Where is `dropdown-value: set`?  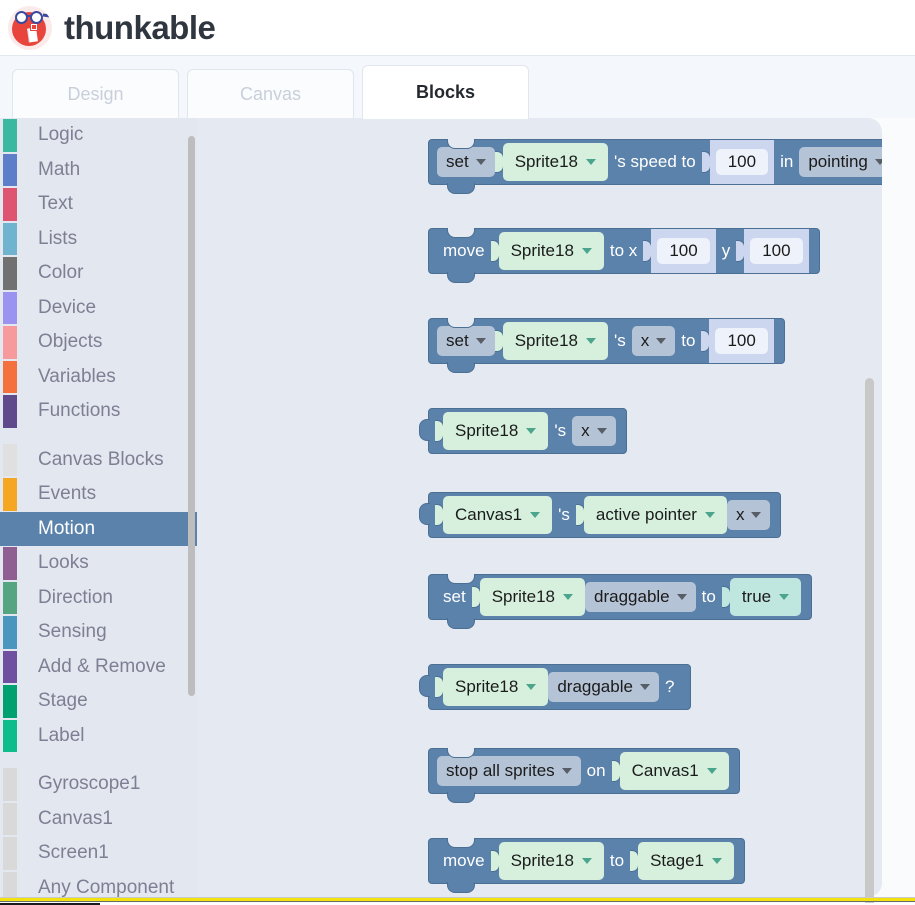 dropdown-value: set is located at coordinates (457, 161).